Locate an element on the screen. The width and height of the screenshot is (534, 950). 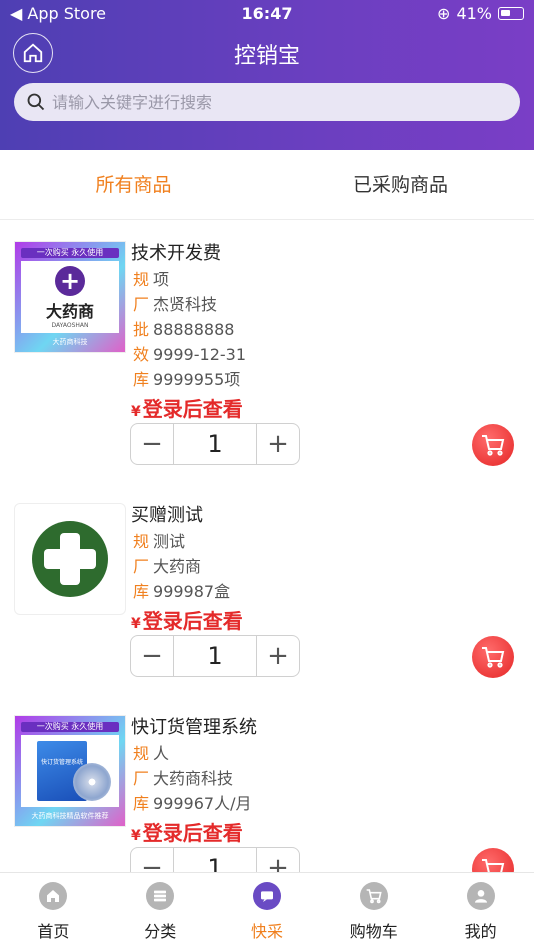
status-bar: ◀ App Store 16:47 ⊕ 41% is located at coordinates (267, 14).